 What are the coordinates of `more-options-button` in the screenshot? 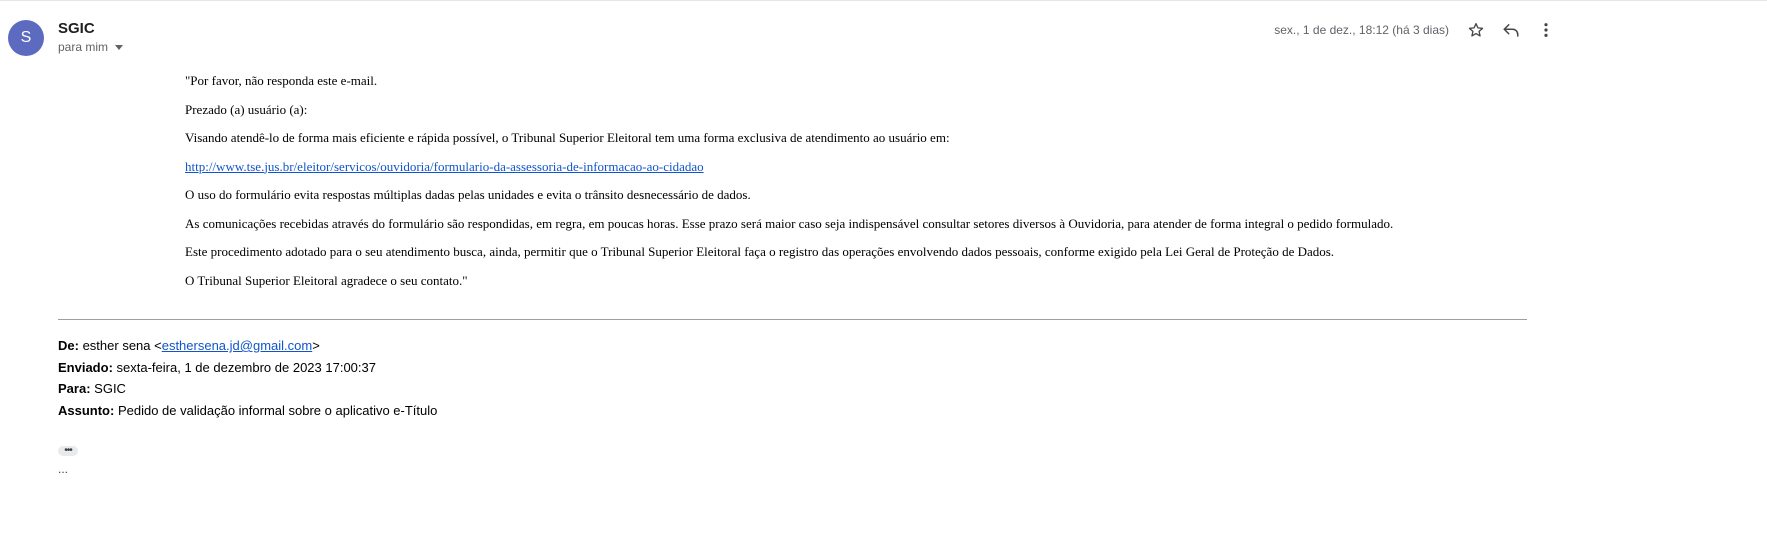 It's located at (1546, 30).